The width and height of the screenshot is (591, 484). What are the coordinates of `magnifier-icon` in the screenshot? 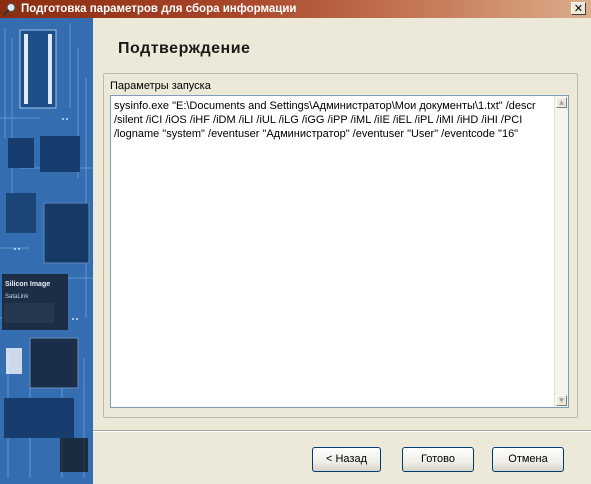 It's located at (9, 9).